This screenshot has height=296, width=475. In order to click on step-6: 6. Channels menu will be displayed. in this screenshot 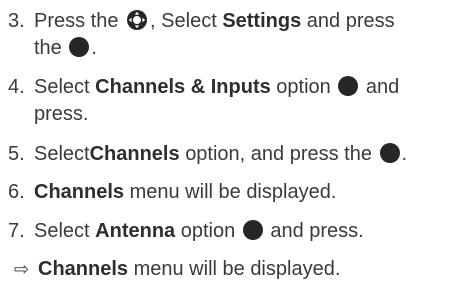, I will do `click(239, 192)`.